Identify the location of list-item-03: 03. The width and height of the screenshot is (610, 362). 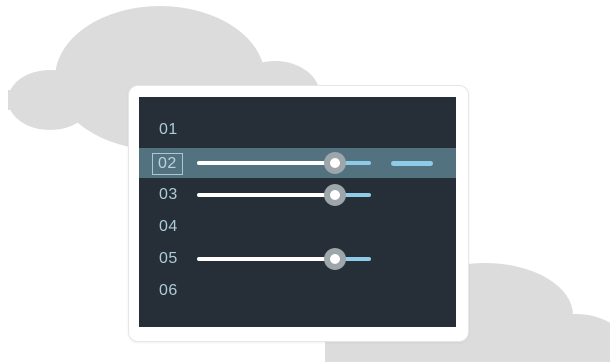
(297, 195).